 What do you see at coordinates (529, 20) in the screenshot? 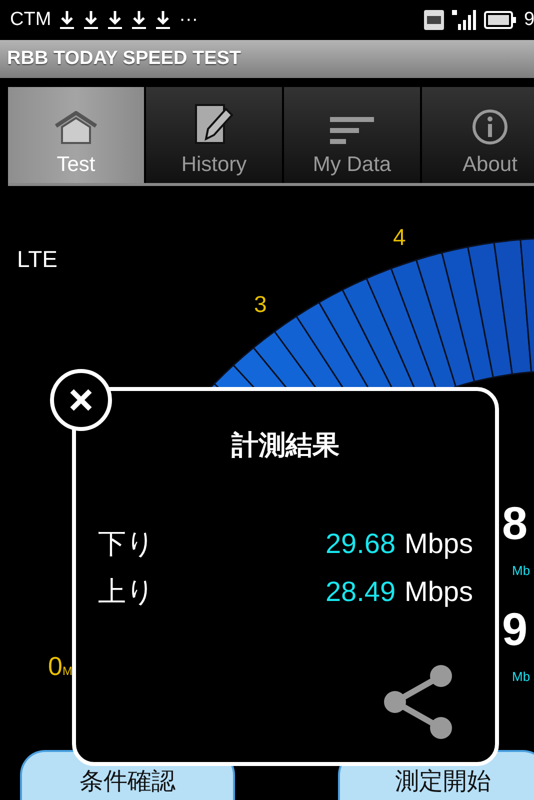
I see `clock-time: 9` at bounding box center [529, 20].